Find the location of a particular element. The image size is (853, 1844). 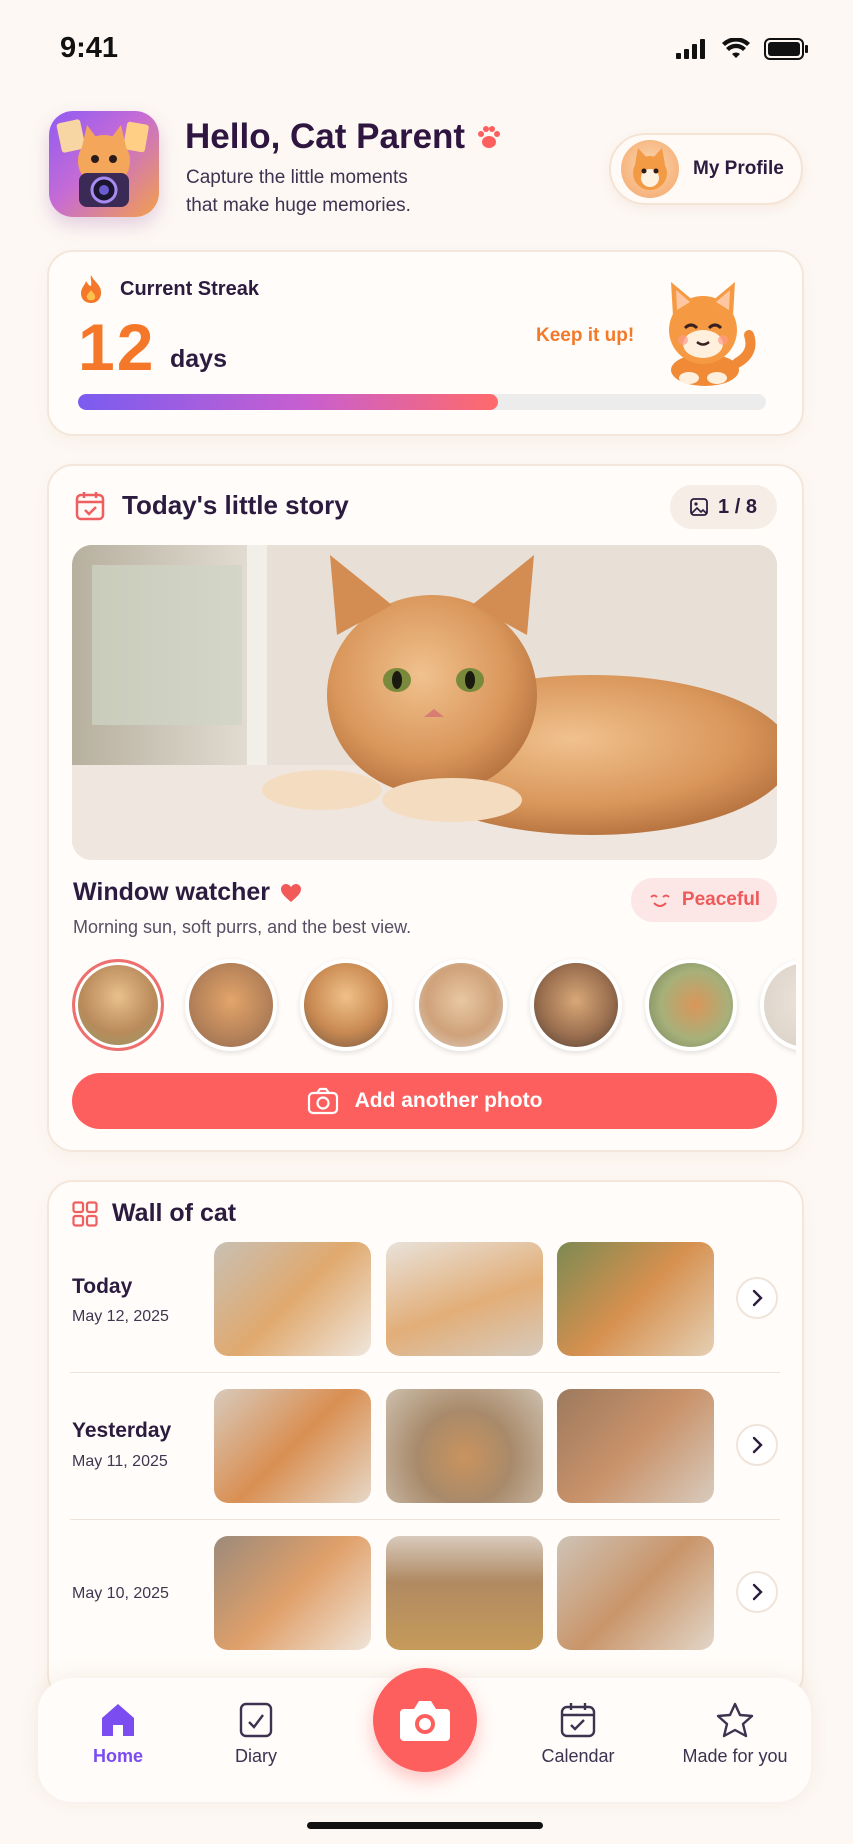

fire-icon is located at coordinates (91, 289).